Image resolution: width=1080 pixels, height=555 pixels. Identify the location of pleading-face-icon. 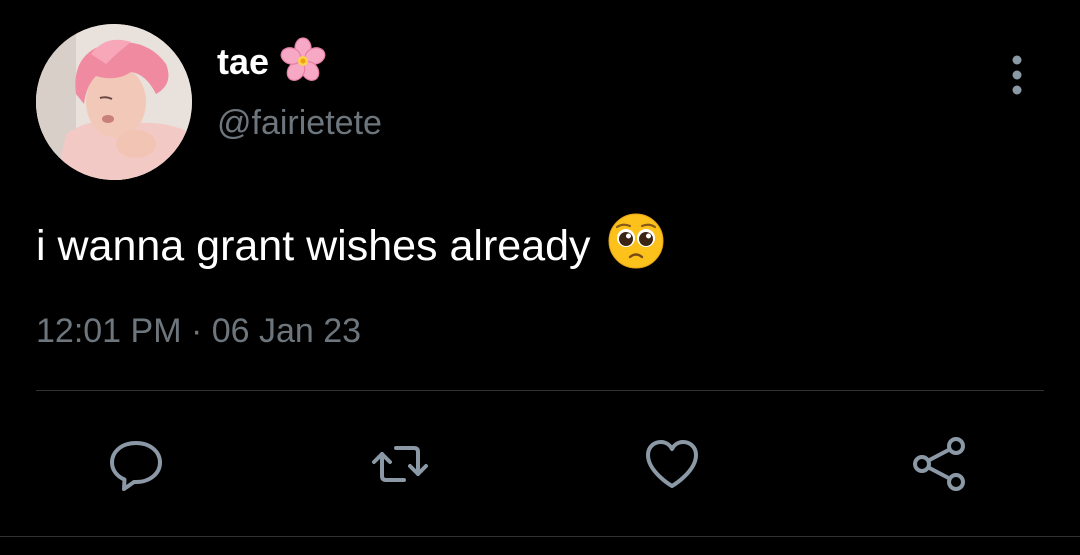
(636, 246).